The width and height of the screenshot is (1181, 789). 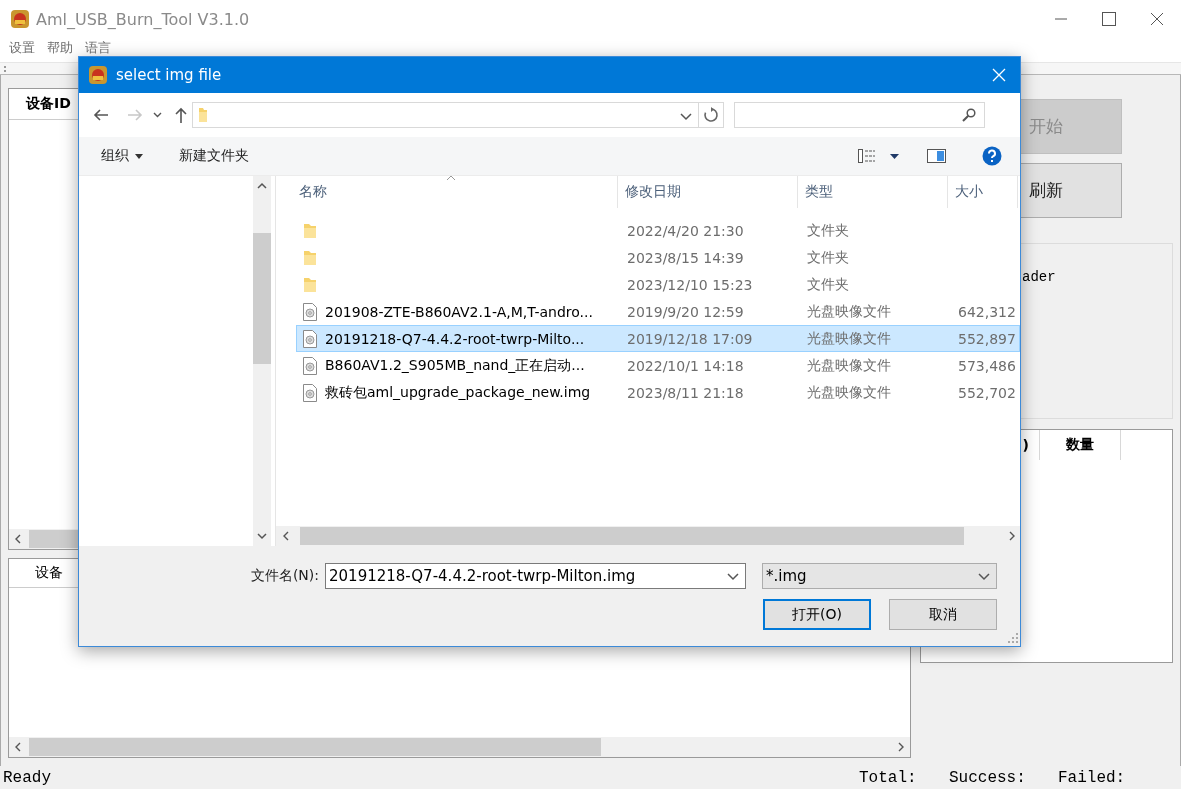 I want to click on file-row: 2022/4/20 21:30 文件夹, so click(x=658, y=230).